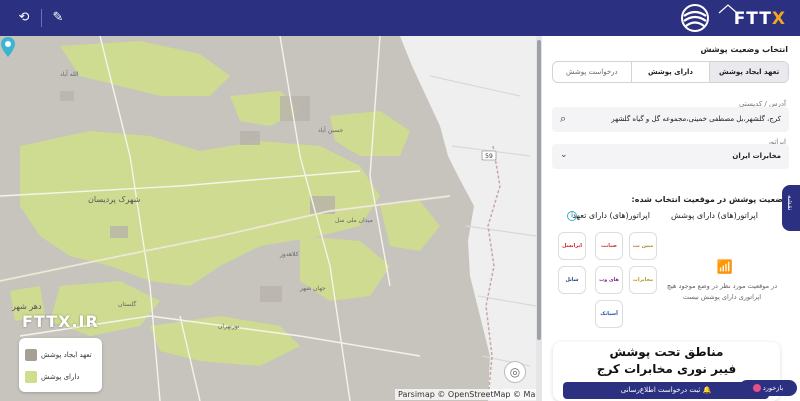 The image size is (800, 401). I want to click on operator-logo-sabanet: صبانت, so click(609, 246).